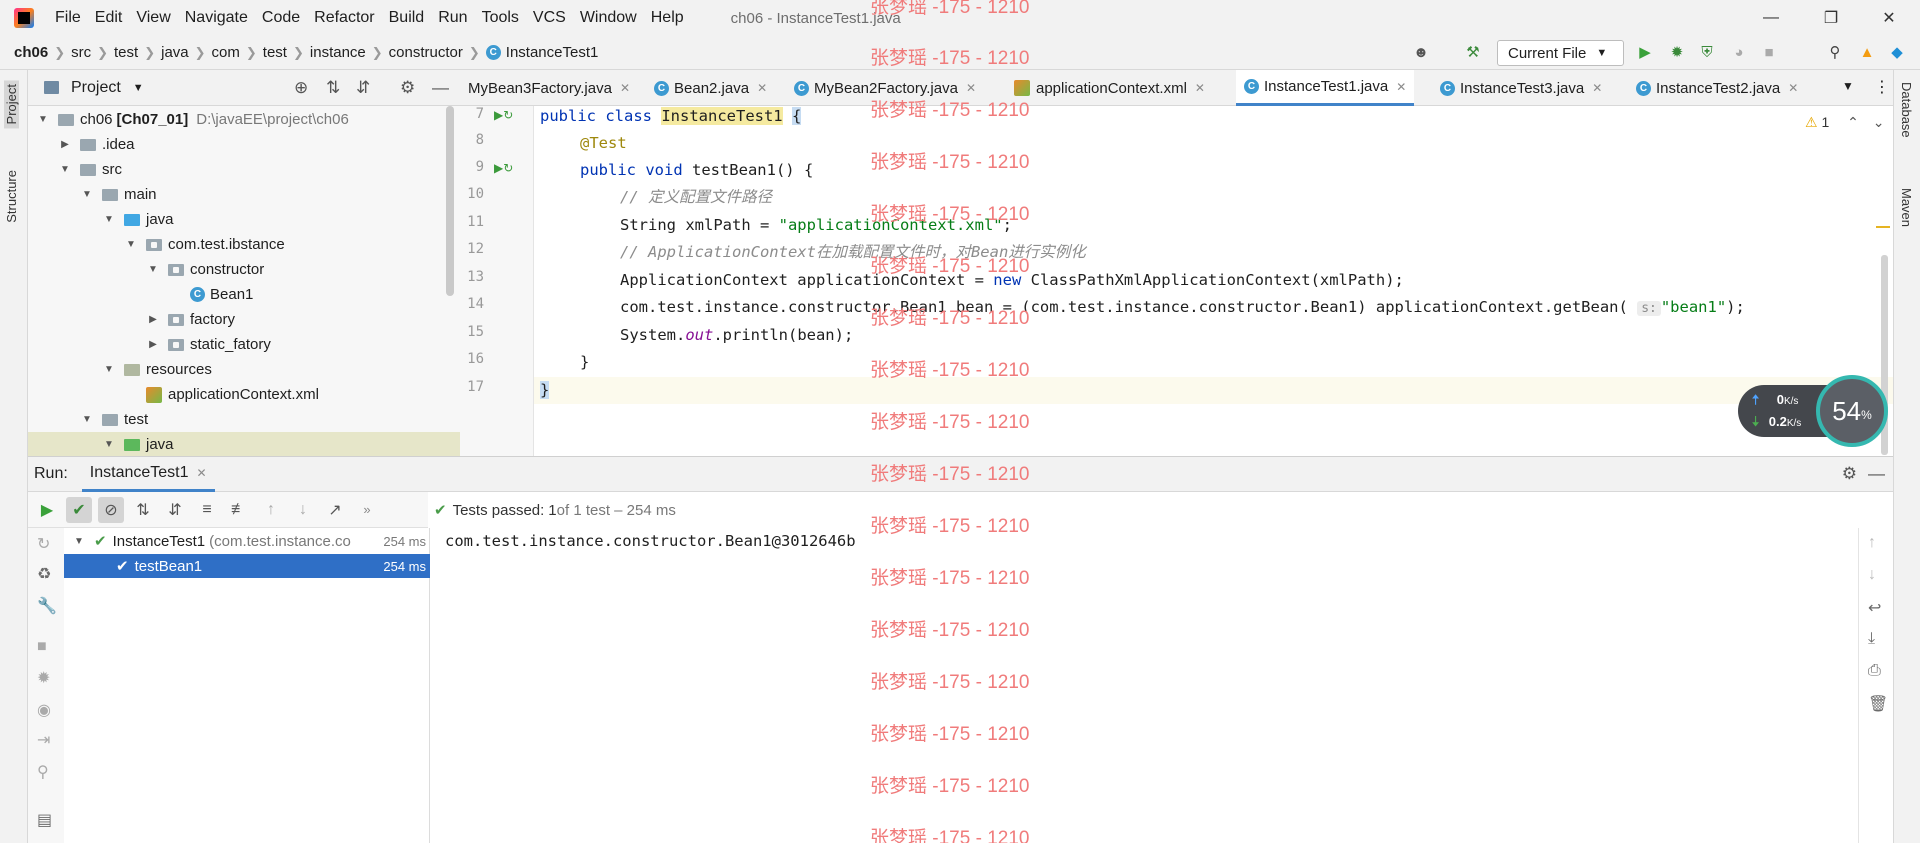 Image resolution: width=1920 pixels, height=843 pixels. What do you see at coordinates (239, 510) in the screenshot?
I see `collapse-all-icon: ≢` at bounding box center [239, 510].